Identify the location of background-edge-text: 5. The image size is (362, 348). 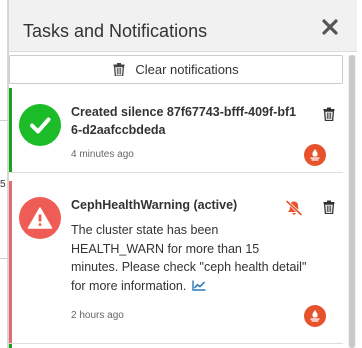
(3, 184).